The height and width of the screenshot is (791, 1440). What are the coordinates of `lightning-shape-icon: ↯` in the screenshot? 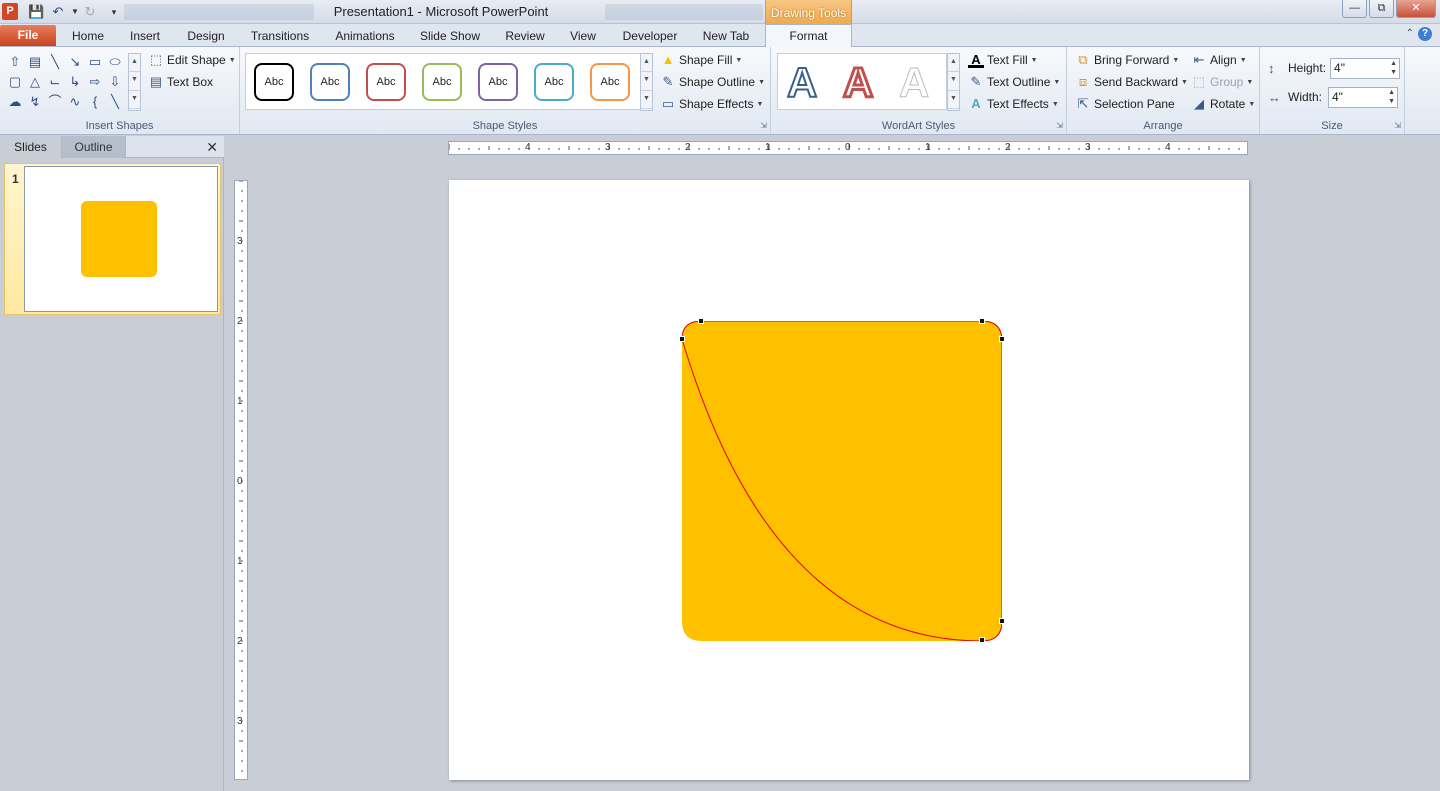 It's located at (35, 102).